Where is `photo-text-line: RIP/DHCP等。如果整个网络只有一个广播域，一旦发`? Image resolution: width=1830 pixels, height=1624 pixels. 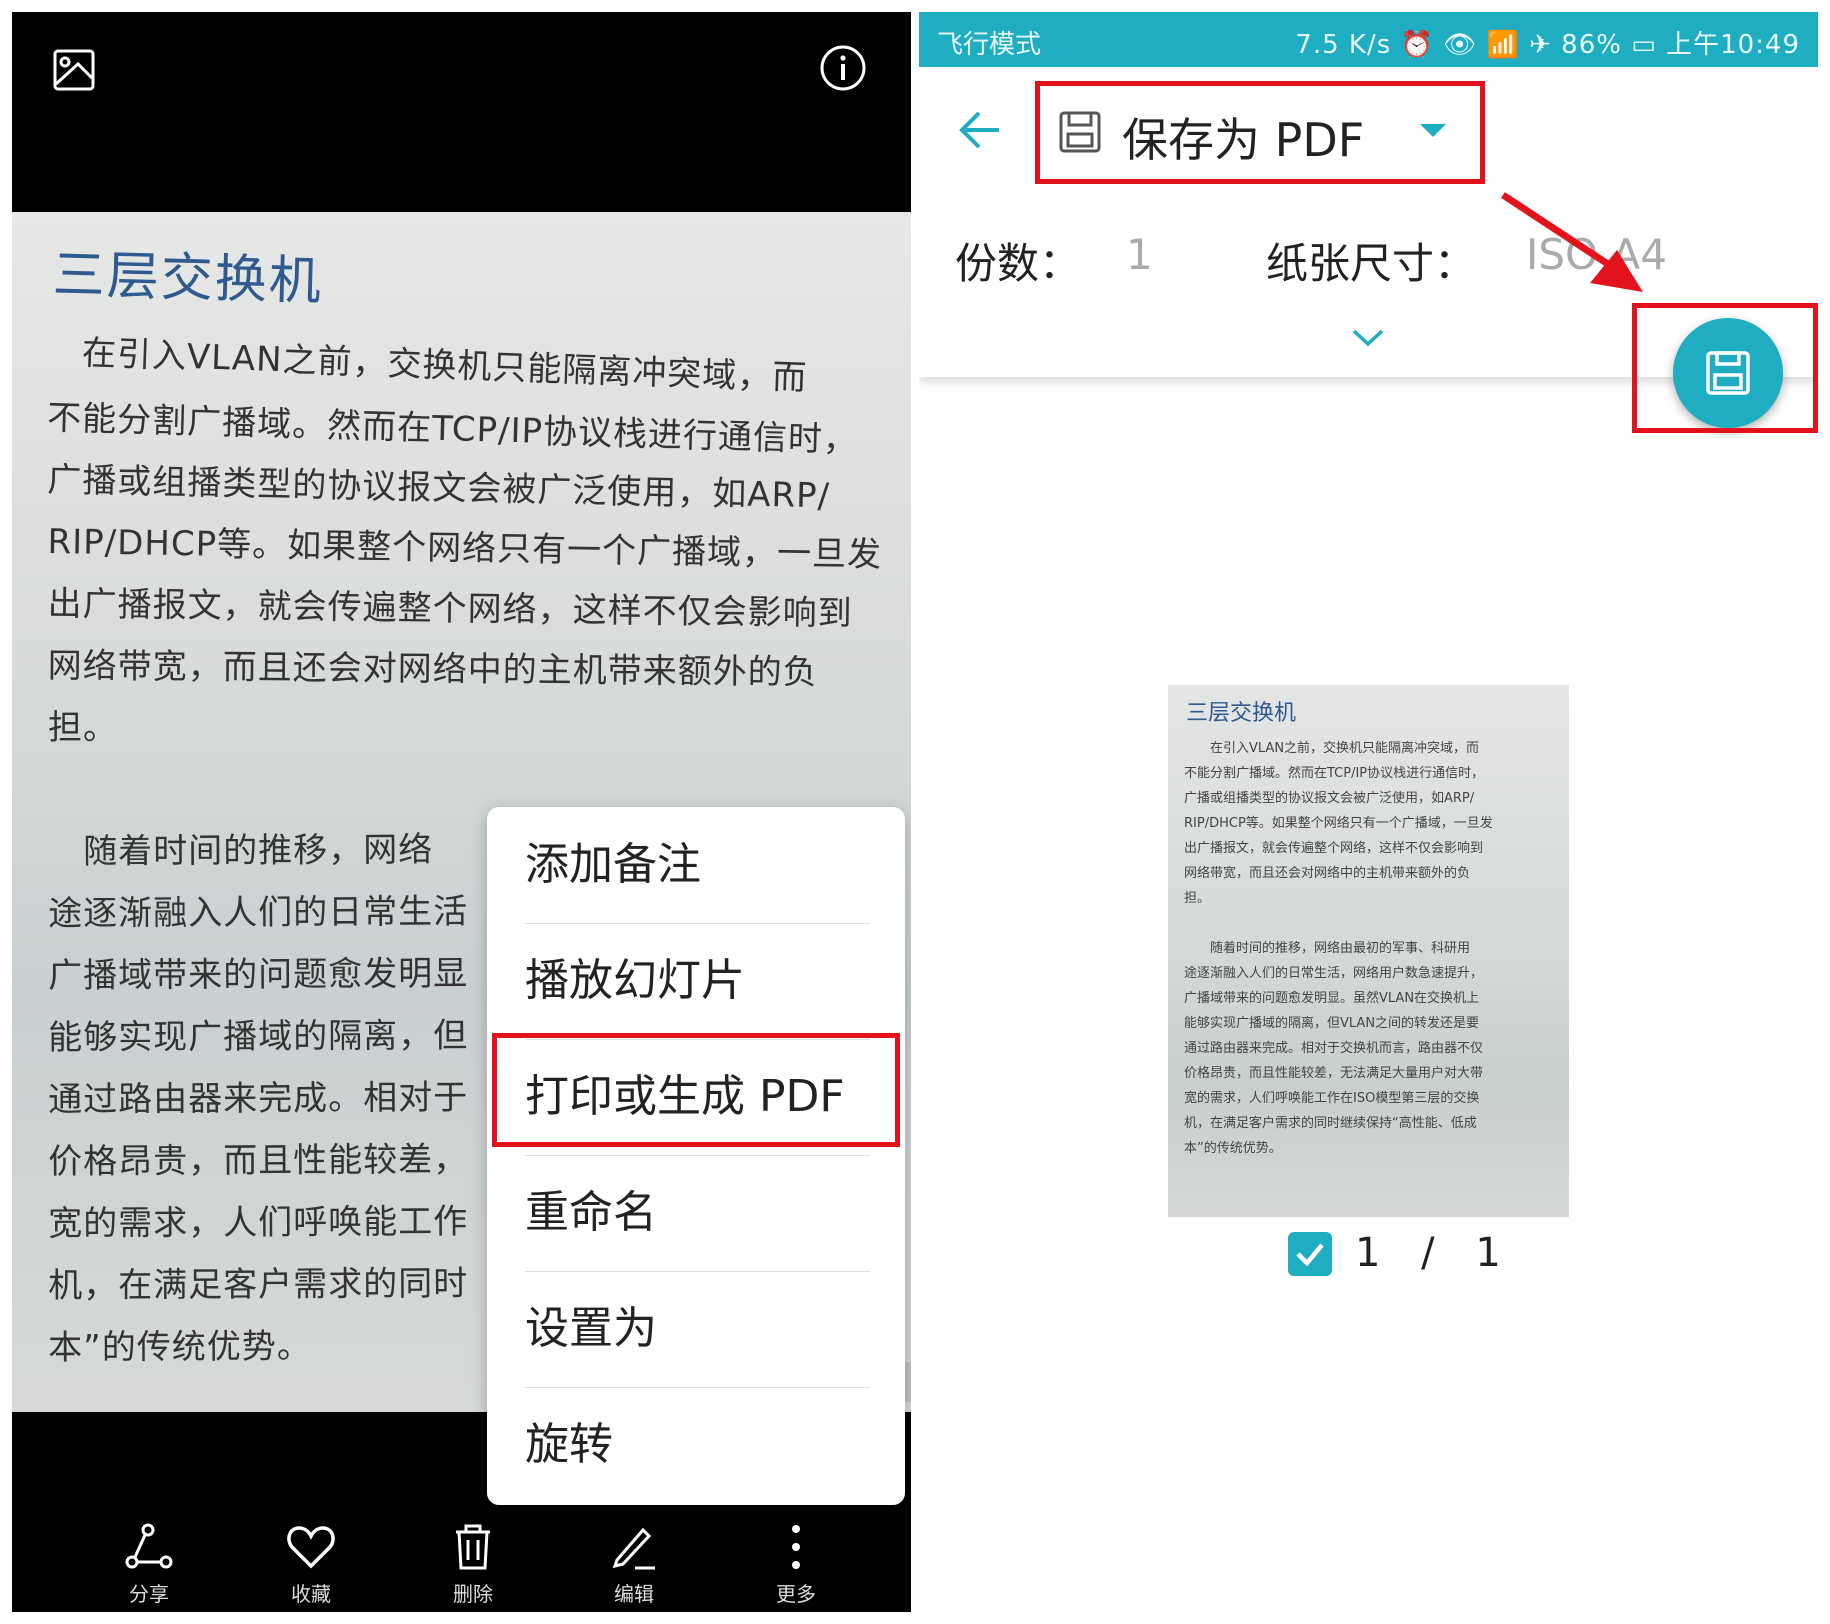
photo-text-line: RIP/DHCP等。如果整个网络只有一个广播域，一旦发 is located at coordinates (465, 548).